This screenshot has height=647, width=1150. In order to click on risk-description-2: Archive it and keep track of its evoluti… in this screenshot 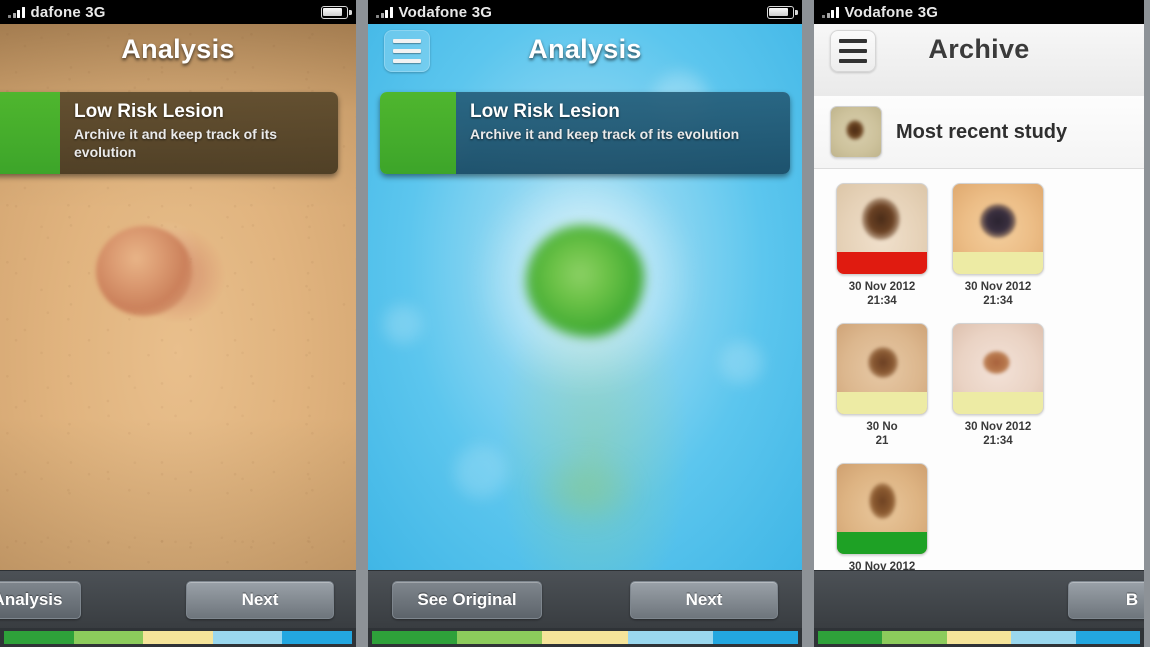, I will do `click(605, 134)`.